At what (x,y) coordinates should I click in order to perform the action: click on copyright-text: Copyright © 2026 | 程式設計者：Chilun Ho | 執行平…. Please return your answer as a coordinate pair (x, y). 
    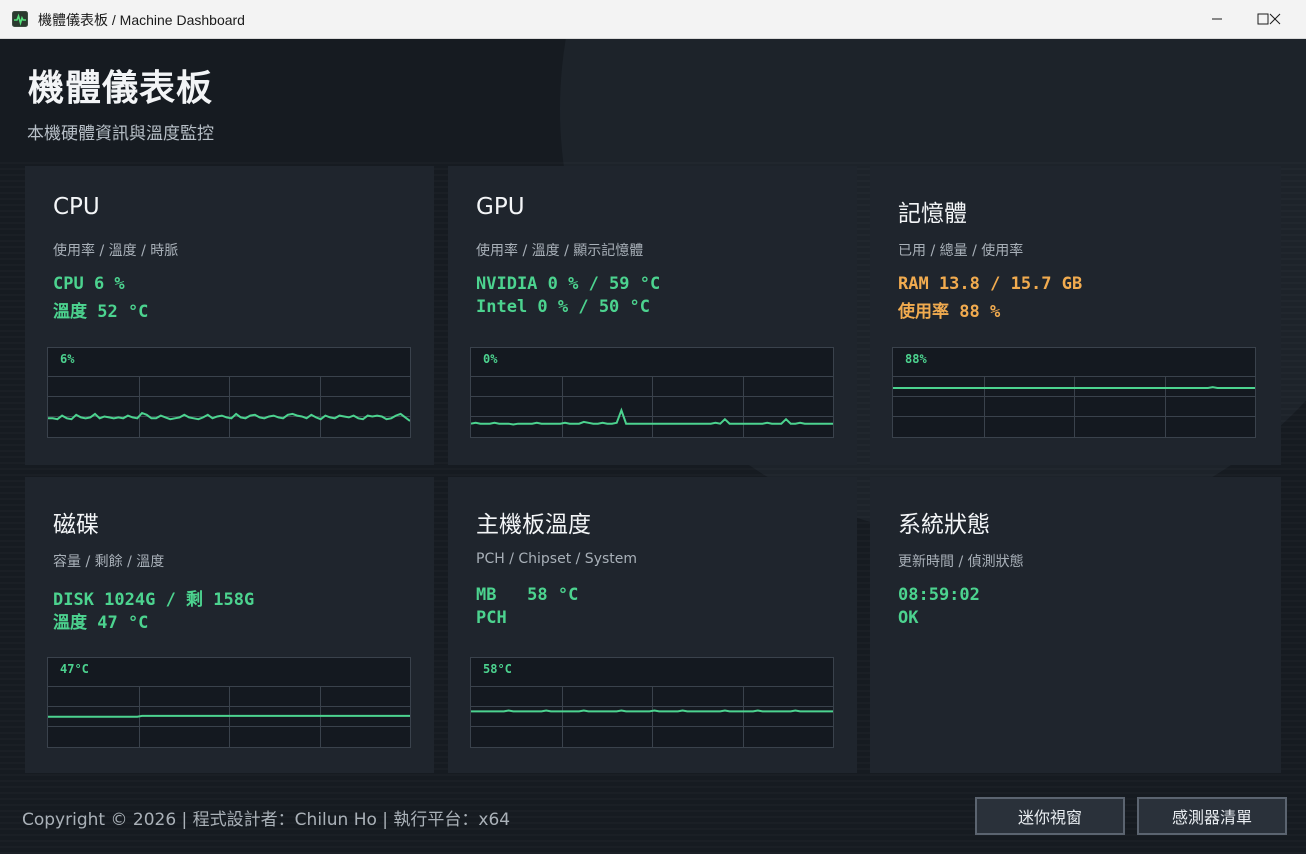
    Looking at the image, I should click on (266, 820).